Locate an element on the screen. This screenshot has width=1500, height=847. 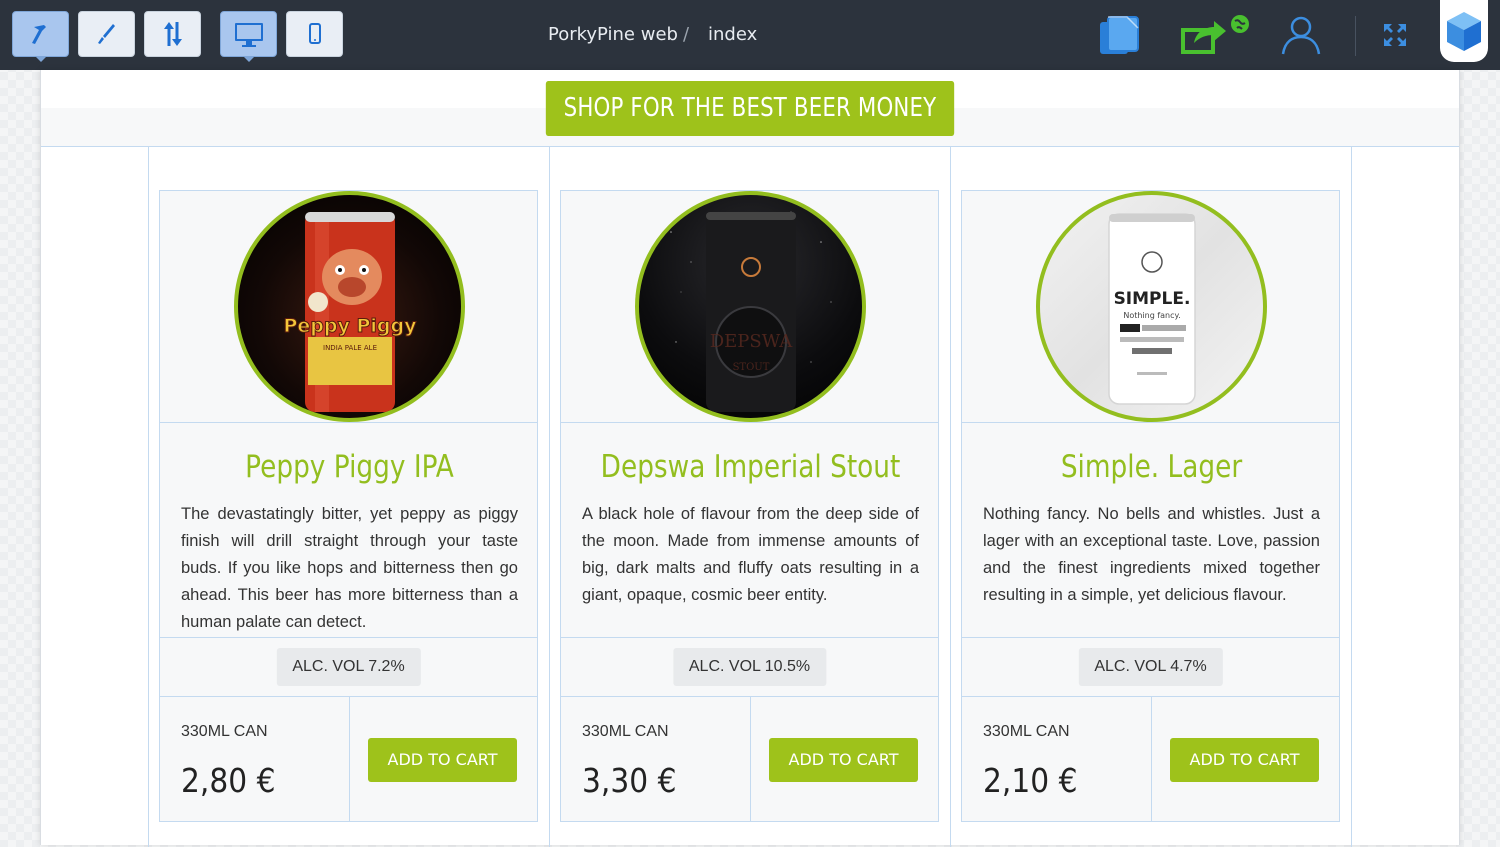
shop-banner-label: SHOP FOR THE BEST BEER MONEY CAN BUY is located at coordinates (750, 135).